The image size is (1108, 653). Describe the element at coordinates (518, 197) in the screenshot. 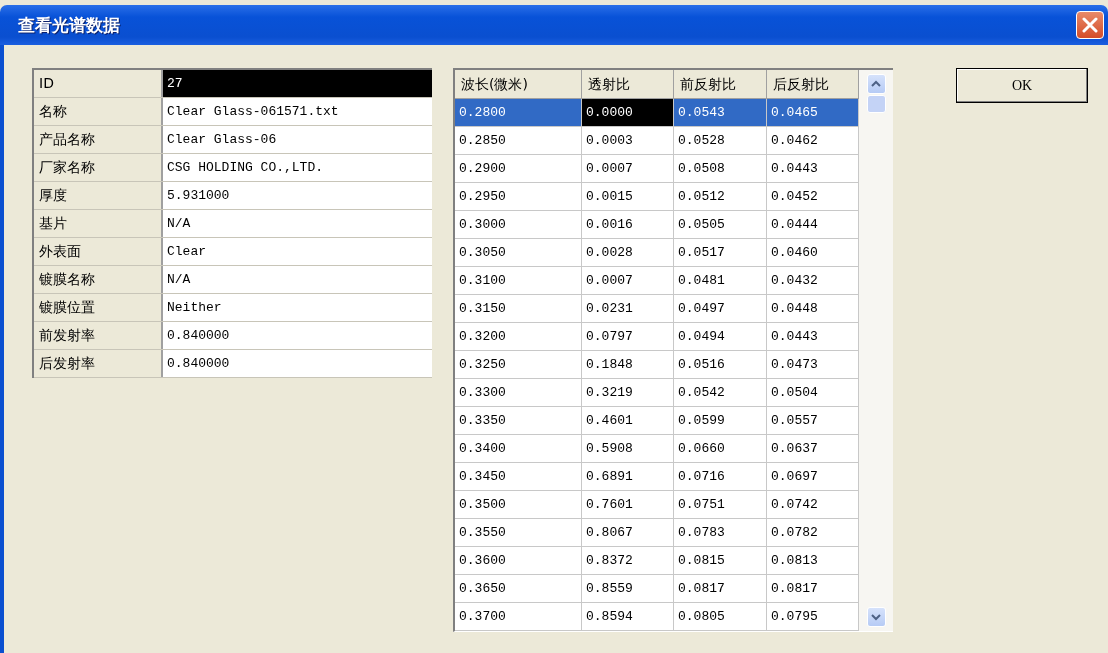

I see `table-cell: 0.2950` at that location.